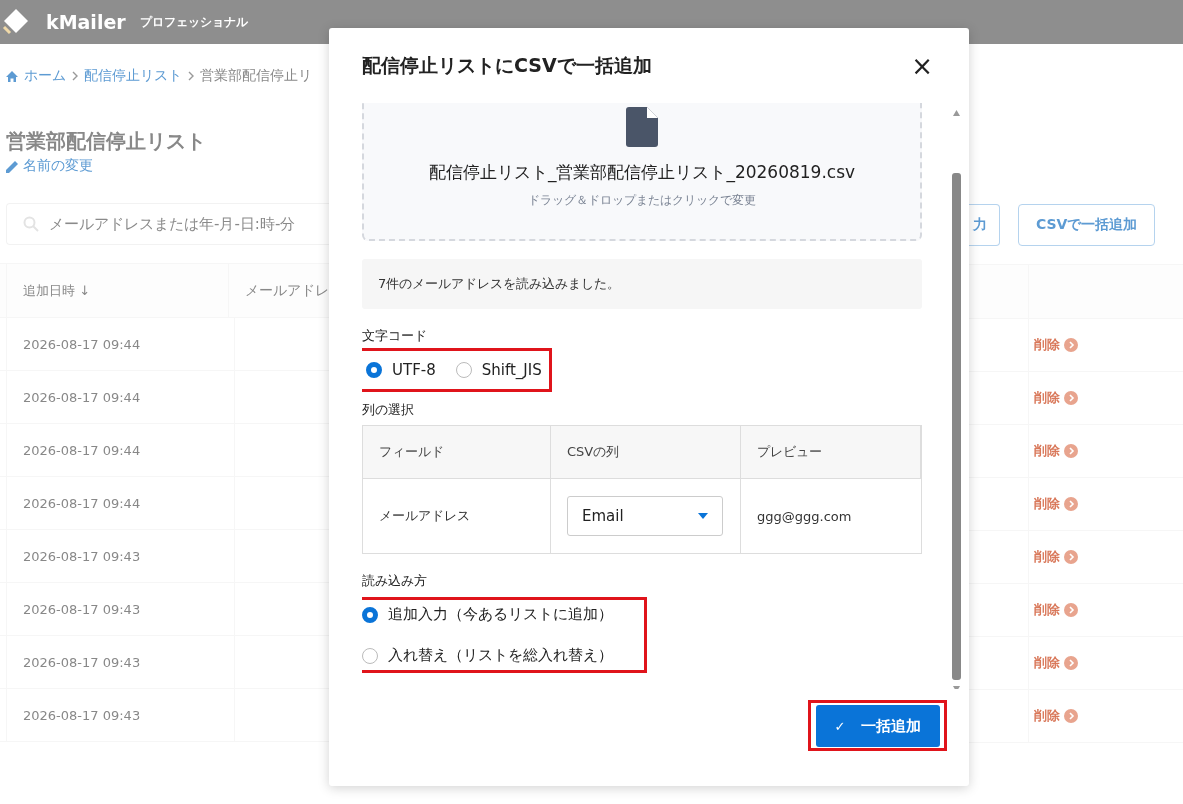 The width and height of the screenshot is (1183, 804). What do you see at coordinates (507, 65) in the screenshot?
I see `dialog-title: 配信停止リストにCSVで一括追加` at bounding box center [507, 65].